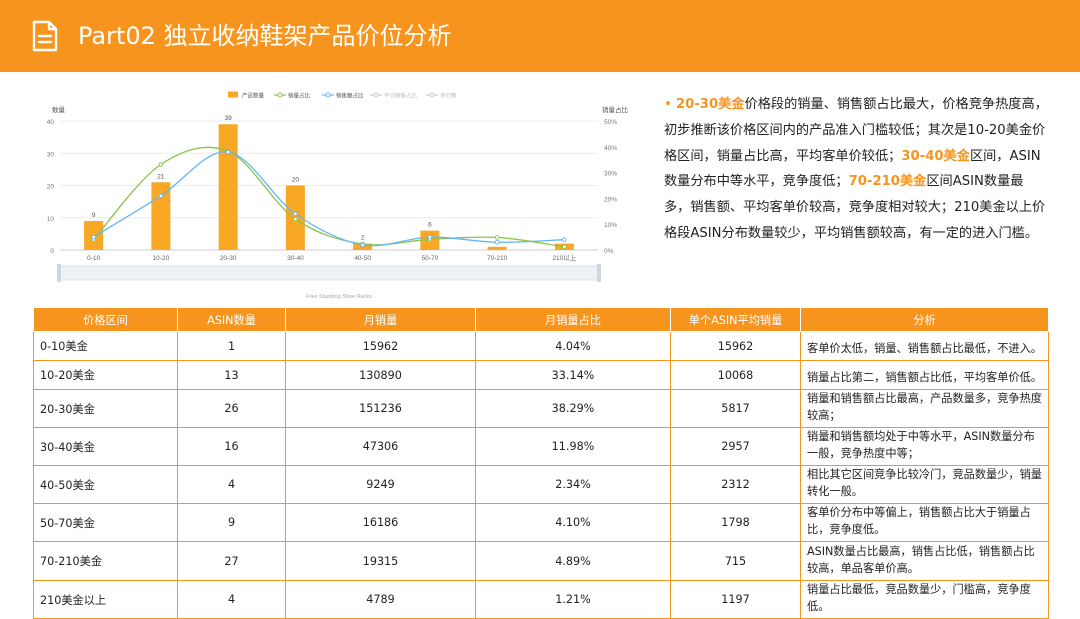  What do you see at coordinates (380, 408) in the screenshot?
I see `table-cell: 151236` at bounding box center [380, 408].